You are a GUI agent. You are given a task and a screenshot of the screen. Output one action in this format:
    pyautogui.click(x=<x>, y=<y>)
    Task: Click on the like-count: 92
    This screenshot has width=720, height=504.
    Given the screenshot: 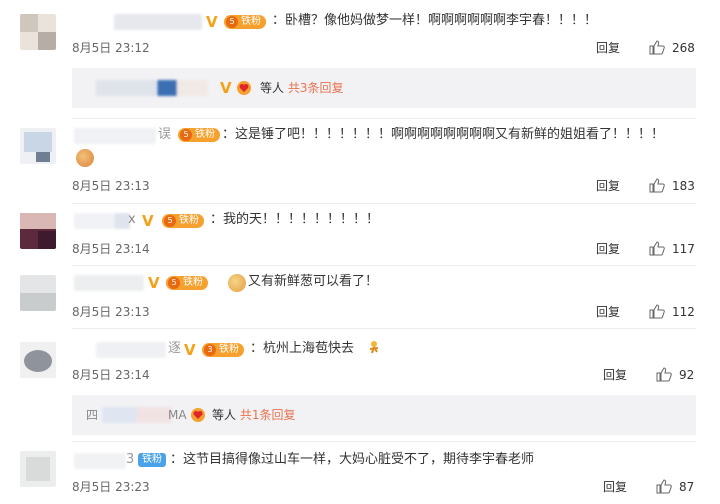 What is the action you would take?
    pyautogui.click(x=687, y=375)
    